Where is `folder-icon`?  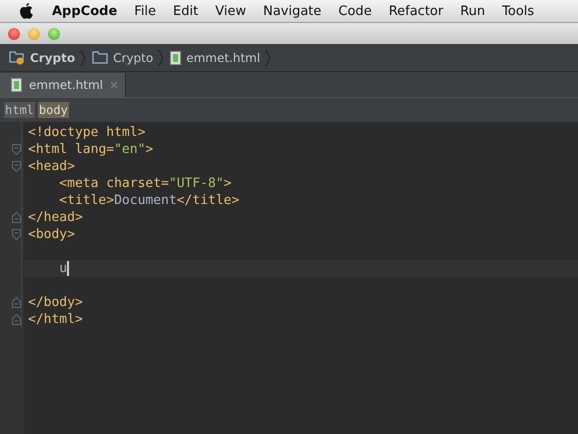
folder-icon is located at coordinates (100, 57).